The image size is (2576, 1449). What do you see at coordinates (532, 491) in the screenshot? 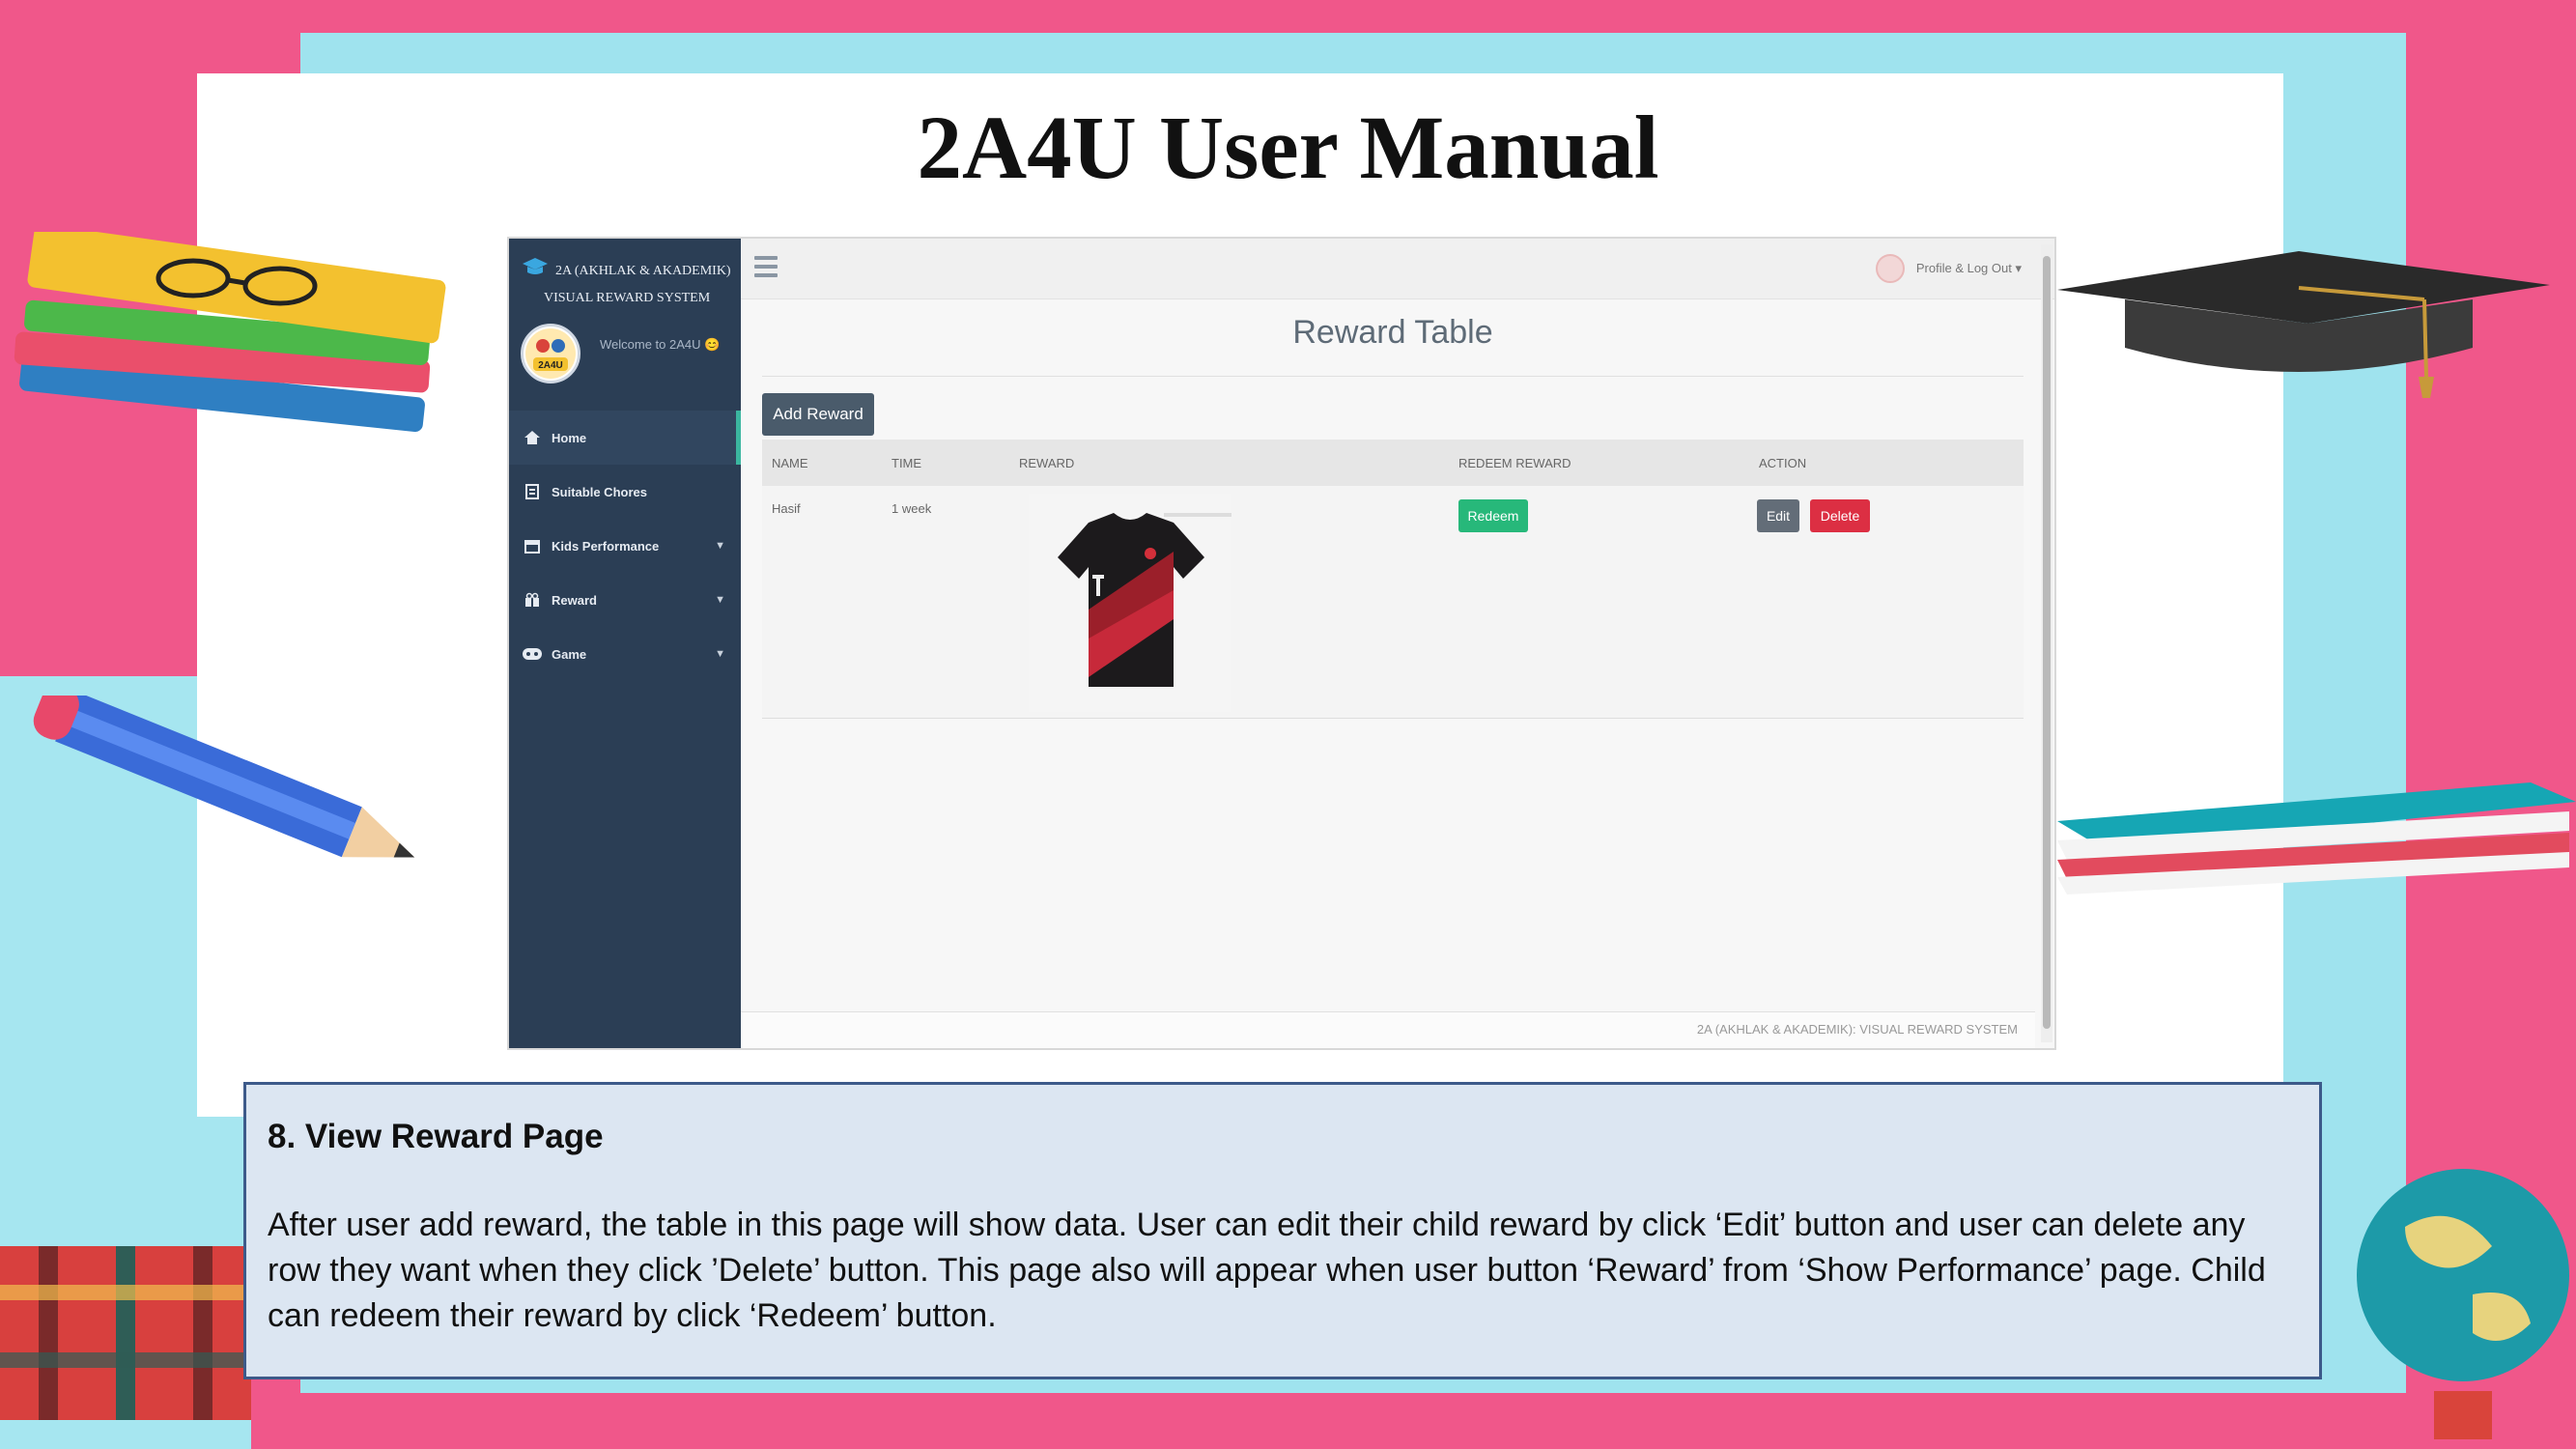
I see `document-icon` at bounding box center [532, 491].